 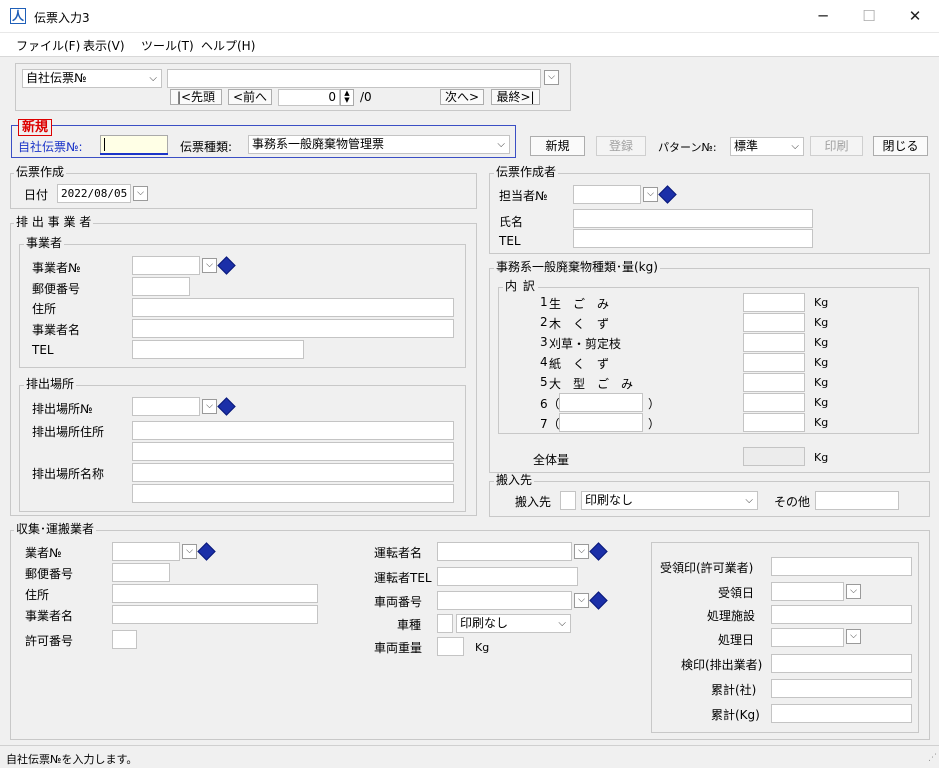 I want to click on prev-button: <前へ, so click(x=250, y=97).